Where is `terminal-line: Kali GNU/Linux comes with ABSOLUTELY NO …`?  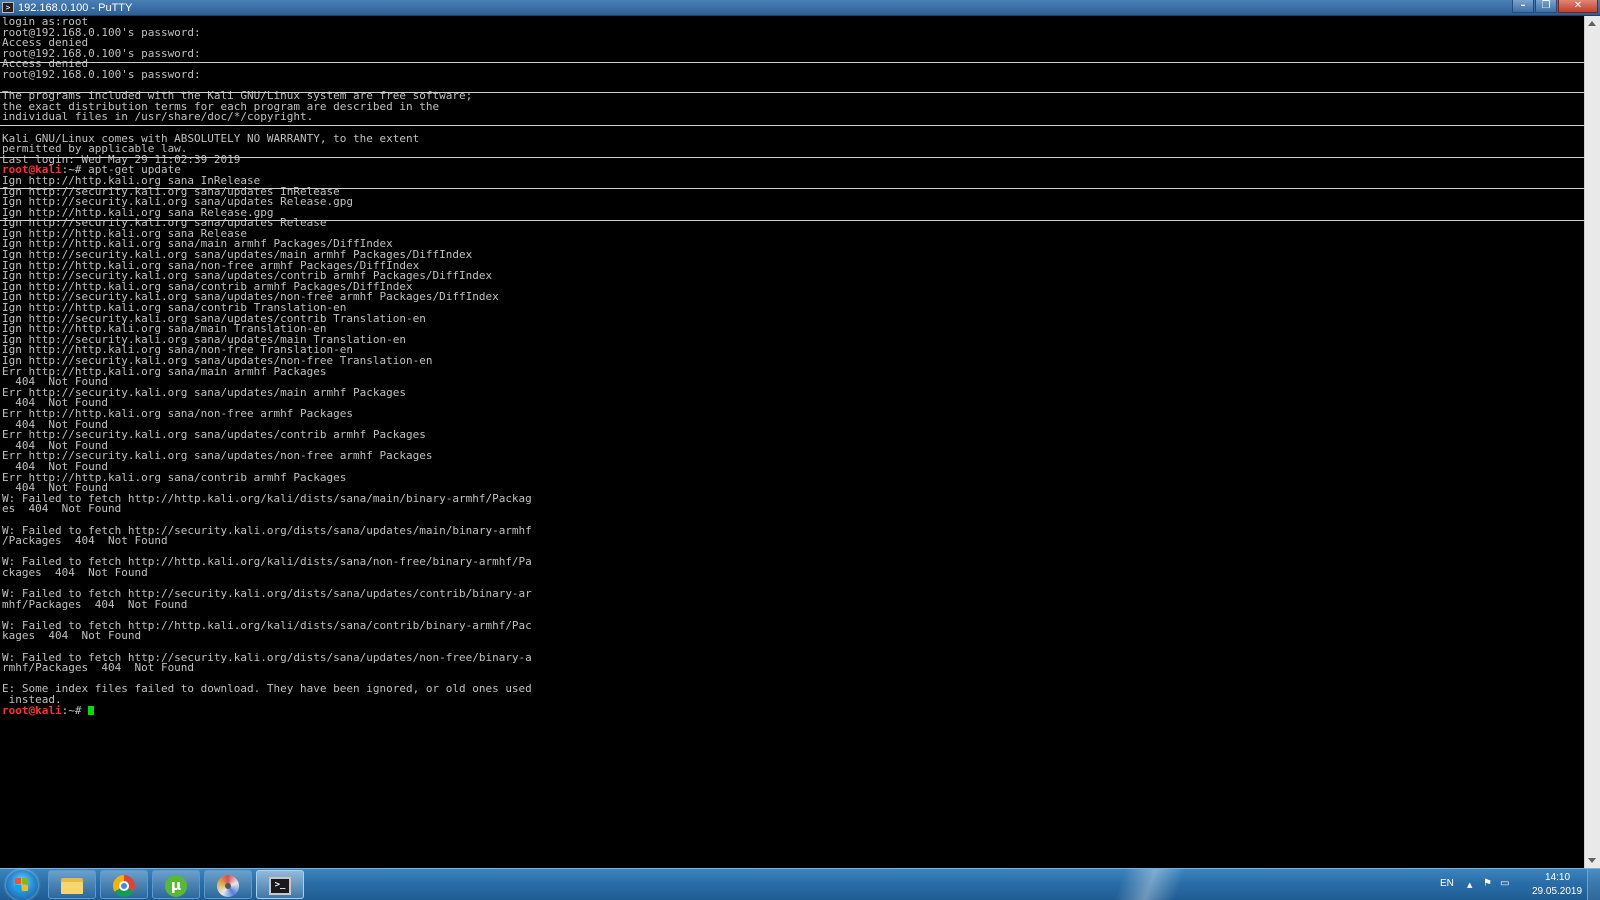 terminal-line: Kali GNU/Linux comes with ABSOLUTELY NO … is located at coordinates (211, 138).